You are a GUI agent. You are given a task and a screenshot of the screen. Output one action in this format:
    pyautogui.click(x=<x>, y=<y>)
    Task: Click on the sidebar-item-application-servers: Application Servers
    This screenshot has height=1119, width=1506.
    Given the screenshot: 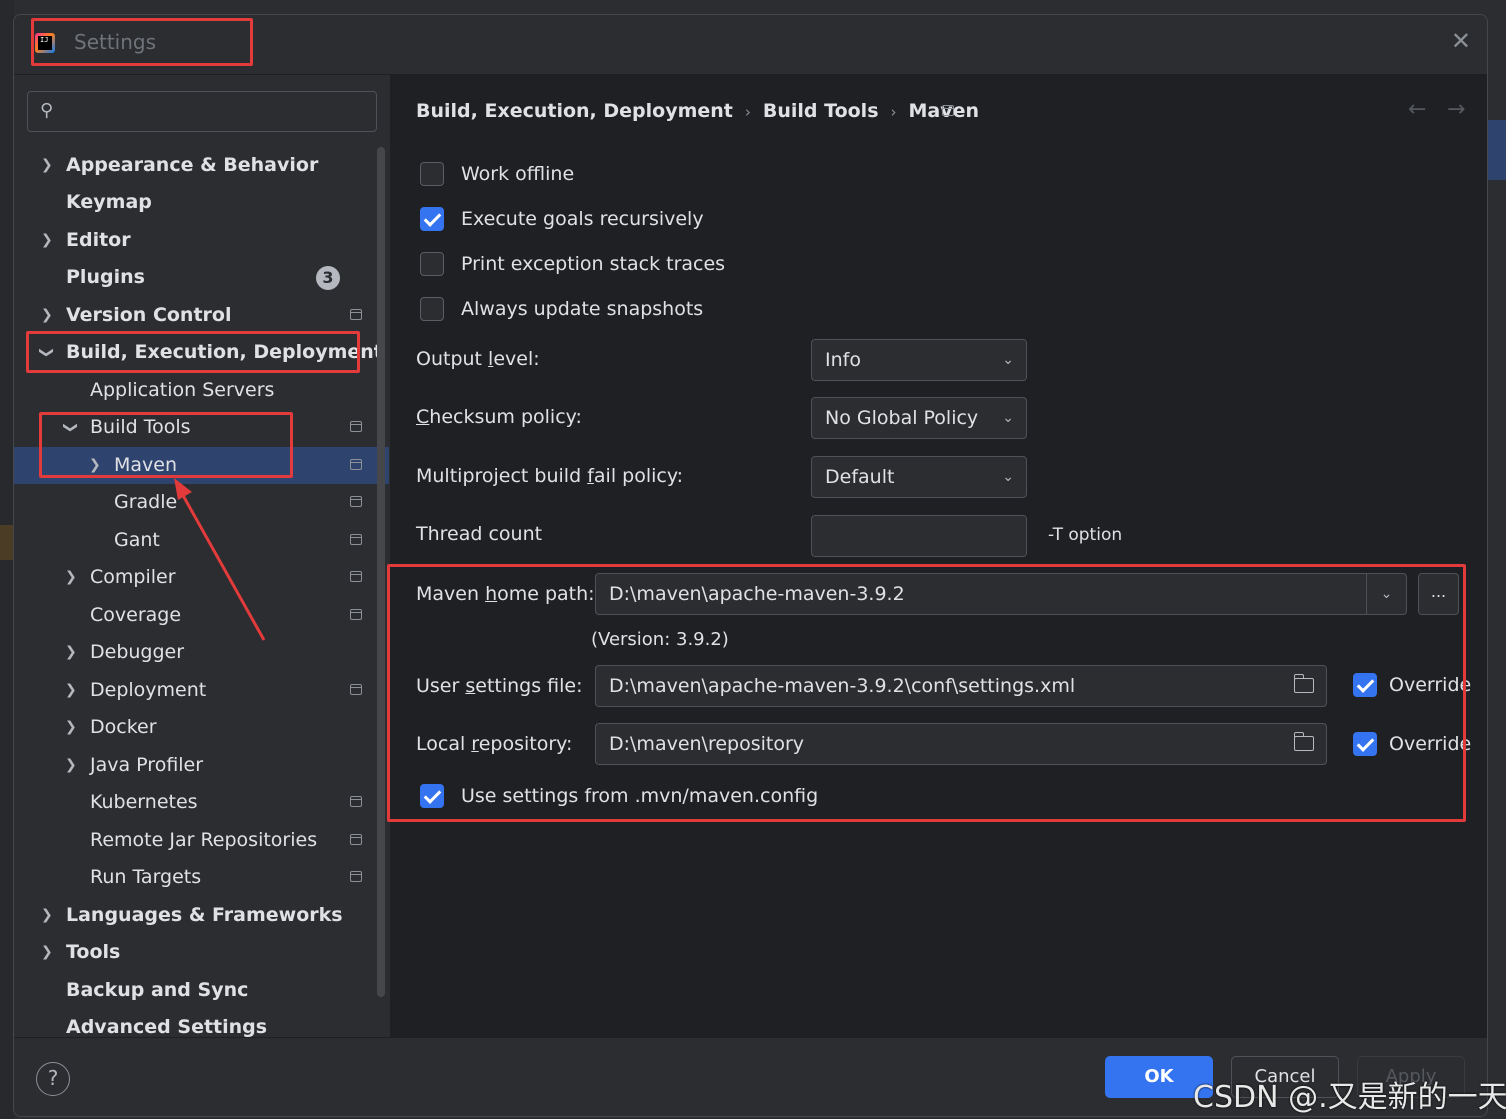 What is the action you would take?
    pyautogui.click(x=201, y=390)
    